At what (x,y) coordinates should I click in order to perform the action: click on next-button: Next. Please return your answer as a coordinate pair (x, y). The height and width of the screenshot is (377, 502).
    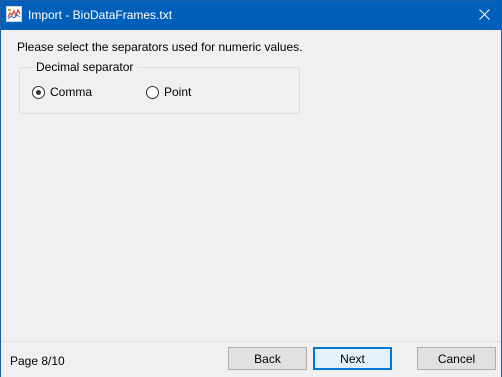
    Looking at the image, I should click on (352, 358).